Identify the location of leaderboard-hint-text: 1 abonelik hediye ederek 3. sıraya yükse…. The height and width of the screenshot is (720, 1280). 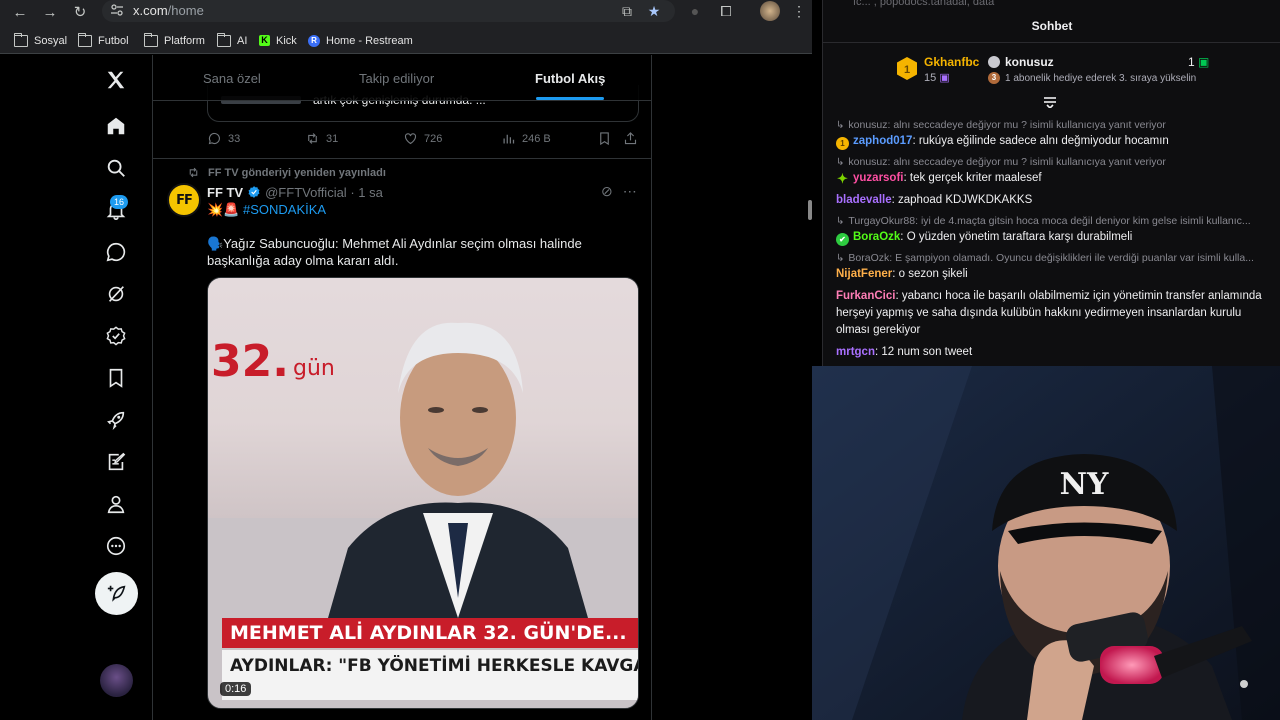
(1101, 78).